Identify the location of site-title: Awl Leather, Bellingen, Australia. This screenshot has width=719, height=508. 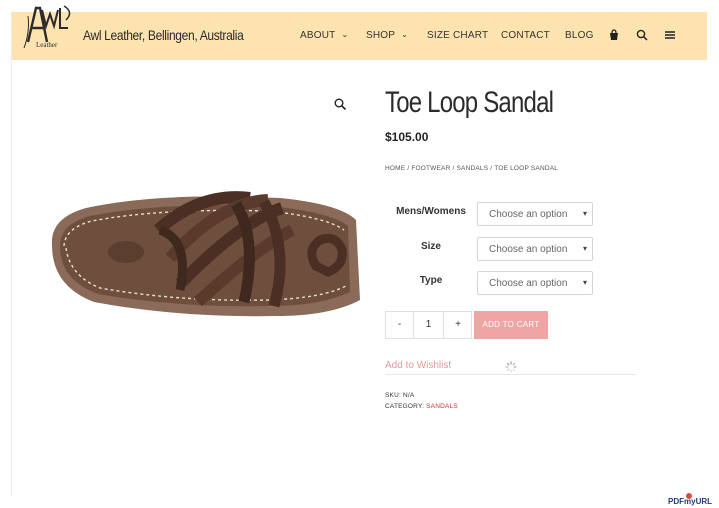
(163, 35).